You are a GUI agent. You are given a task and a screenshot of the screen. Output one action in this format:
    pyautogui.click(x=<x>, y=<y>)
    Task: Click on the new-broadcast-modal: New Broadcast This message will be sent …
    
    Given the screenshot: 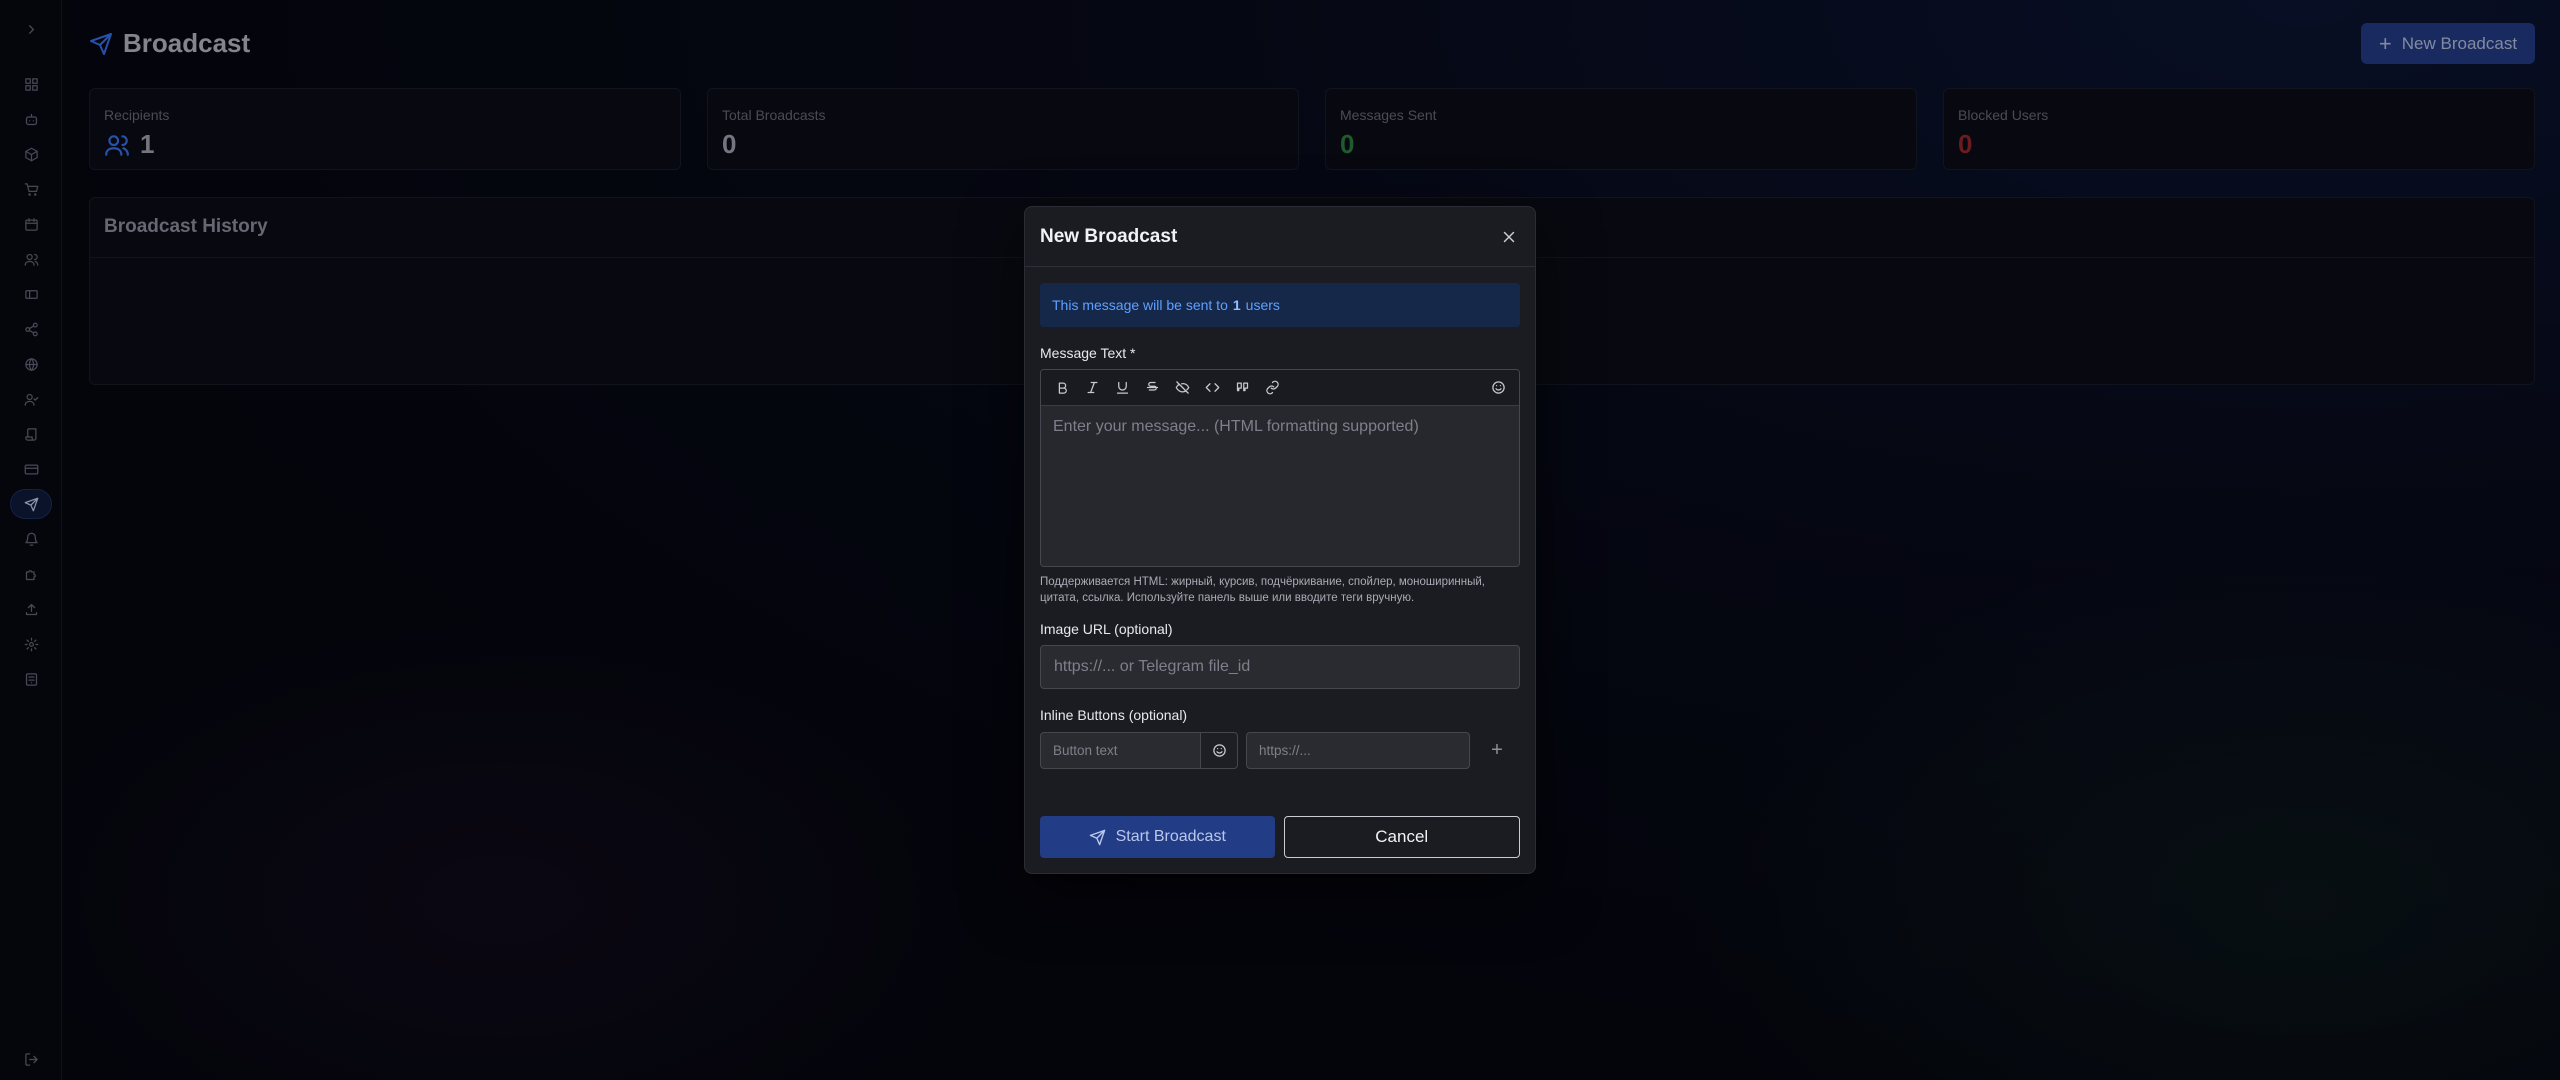 What is the action you would take?
    pyautogui.click(x=1280, y=540)
    